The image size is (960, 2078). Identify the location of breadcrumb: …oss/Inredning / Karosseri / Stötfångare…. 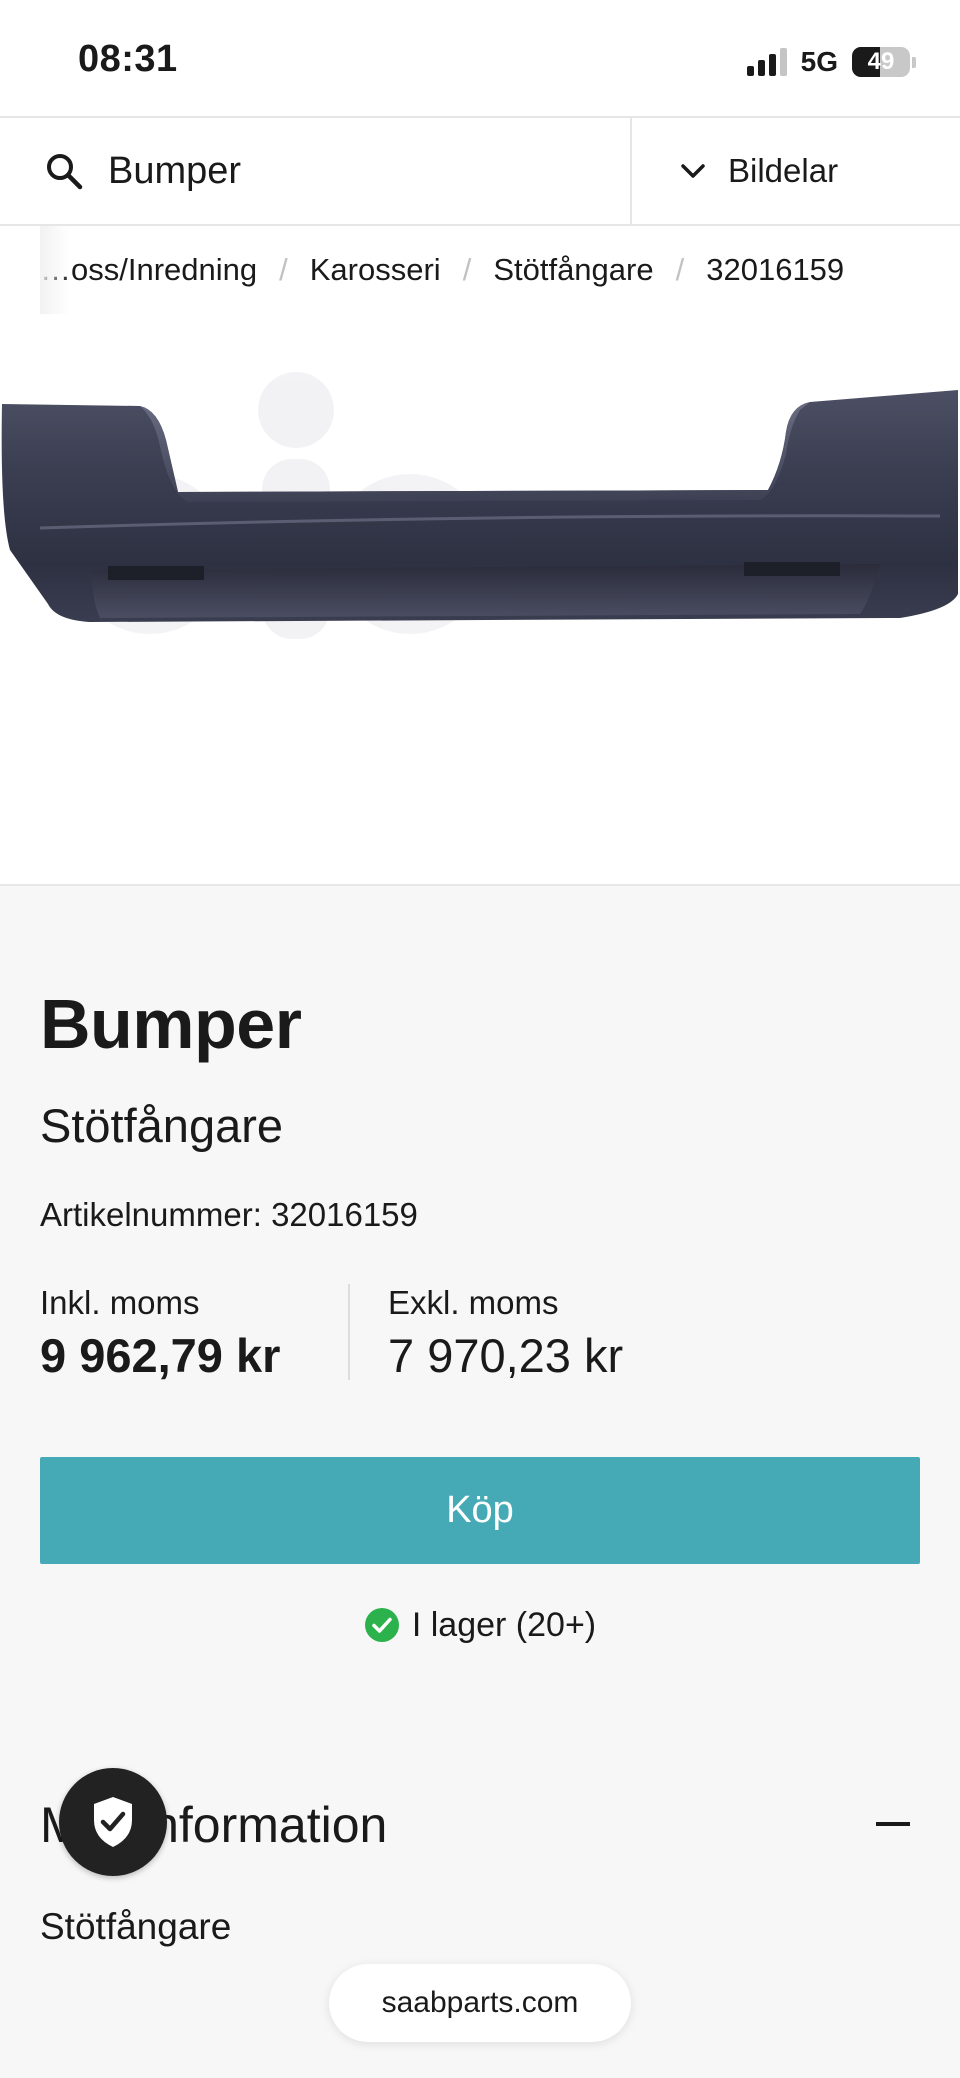
(480, 270).